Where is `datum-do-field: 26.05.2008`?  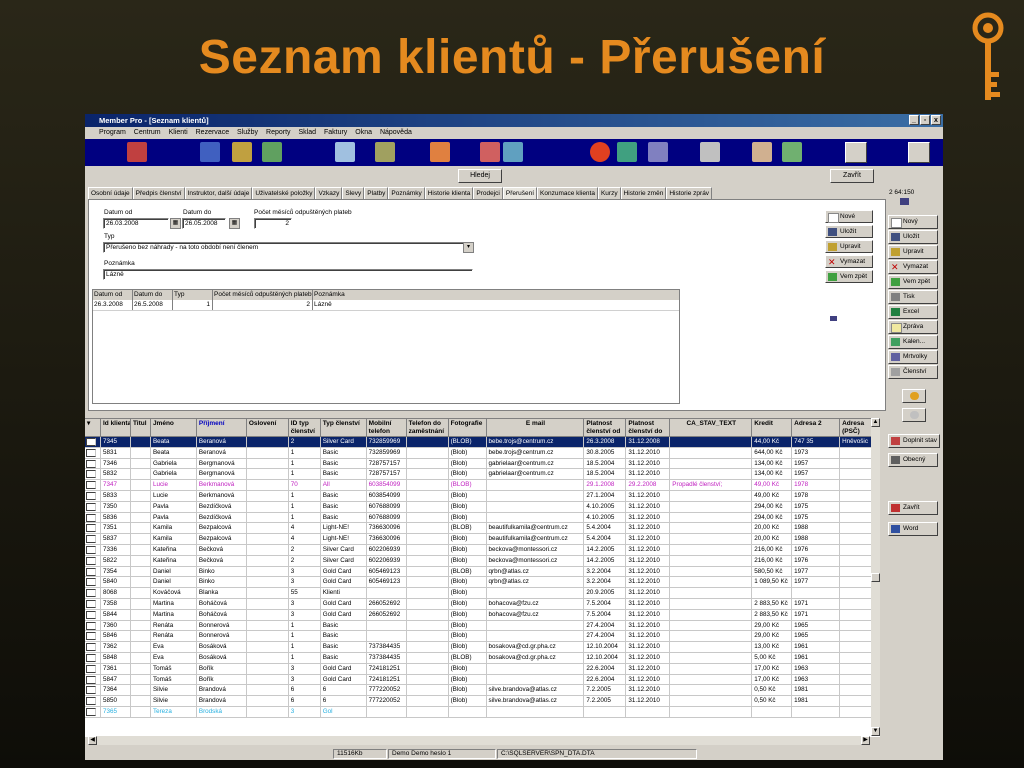 datum-do-field: 26.05.2008 is located at coordinates (204, 223).